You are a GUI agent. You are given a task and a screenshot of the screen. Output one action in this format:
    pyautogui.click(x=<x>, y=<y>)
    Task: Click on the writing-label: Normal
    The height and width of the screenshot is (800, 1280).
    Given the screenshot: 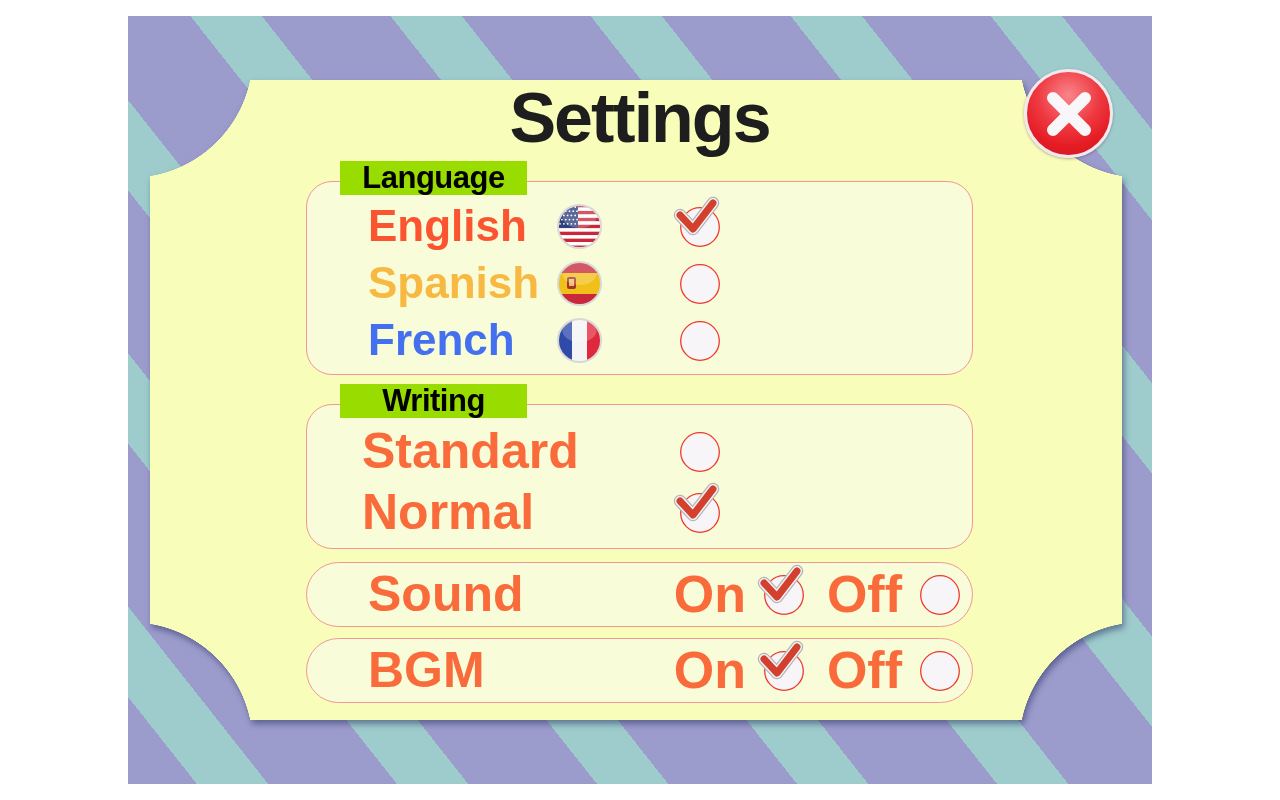 What is the action you would take?
    pyautogui.click(x=448, y=512)
    